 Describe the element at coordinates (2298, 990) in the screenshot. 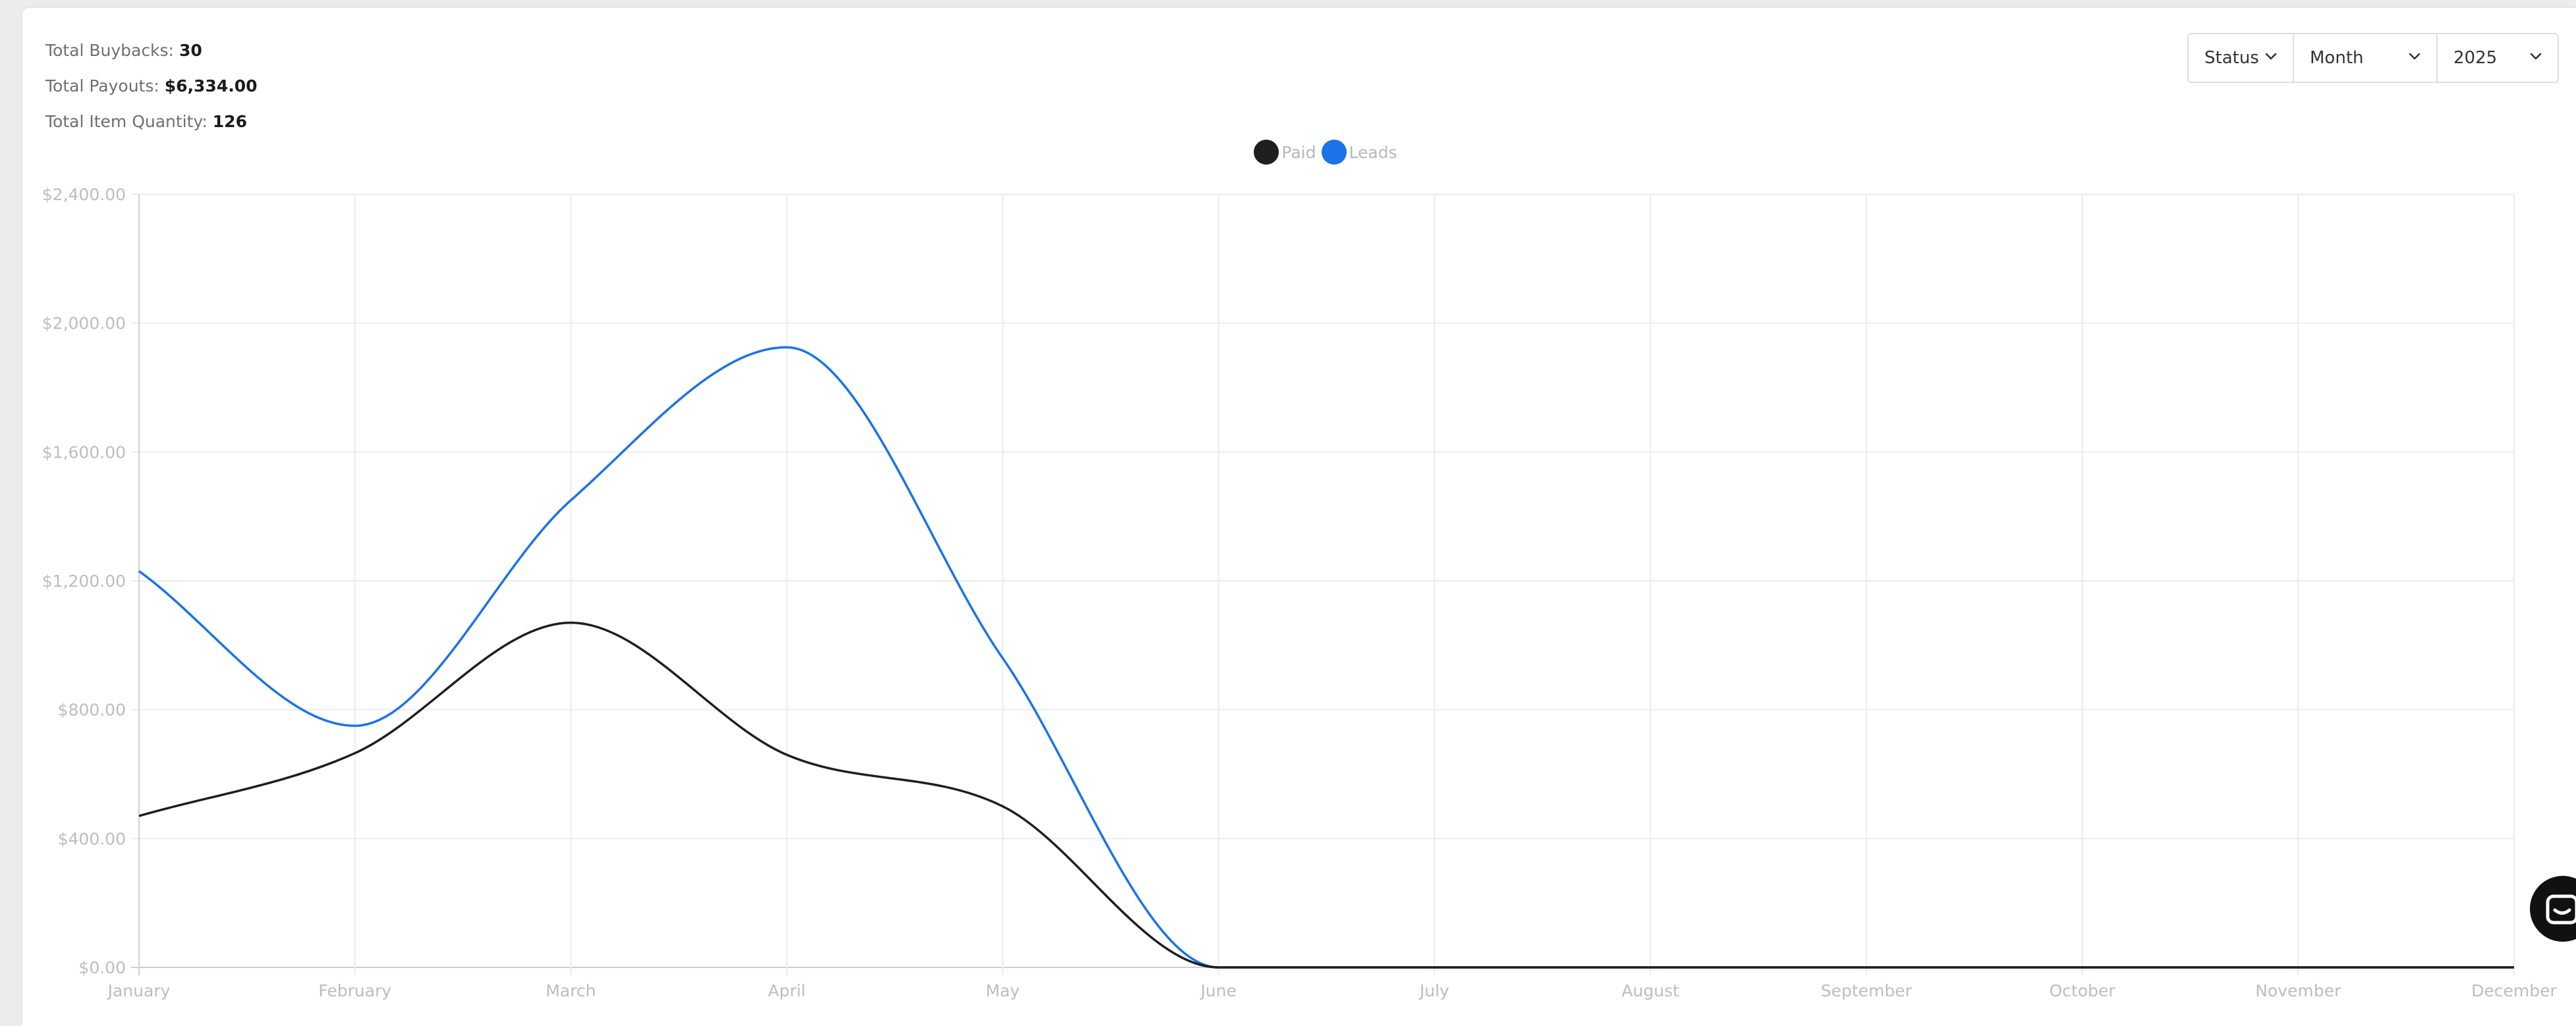

I see `x-tick-label: November` at that location.